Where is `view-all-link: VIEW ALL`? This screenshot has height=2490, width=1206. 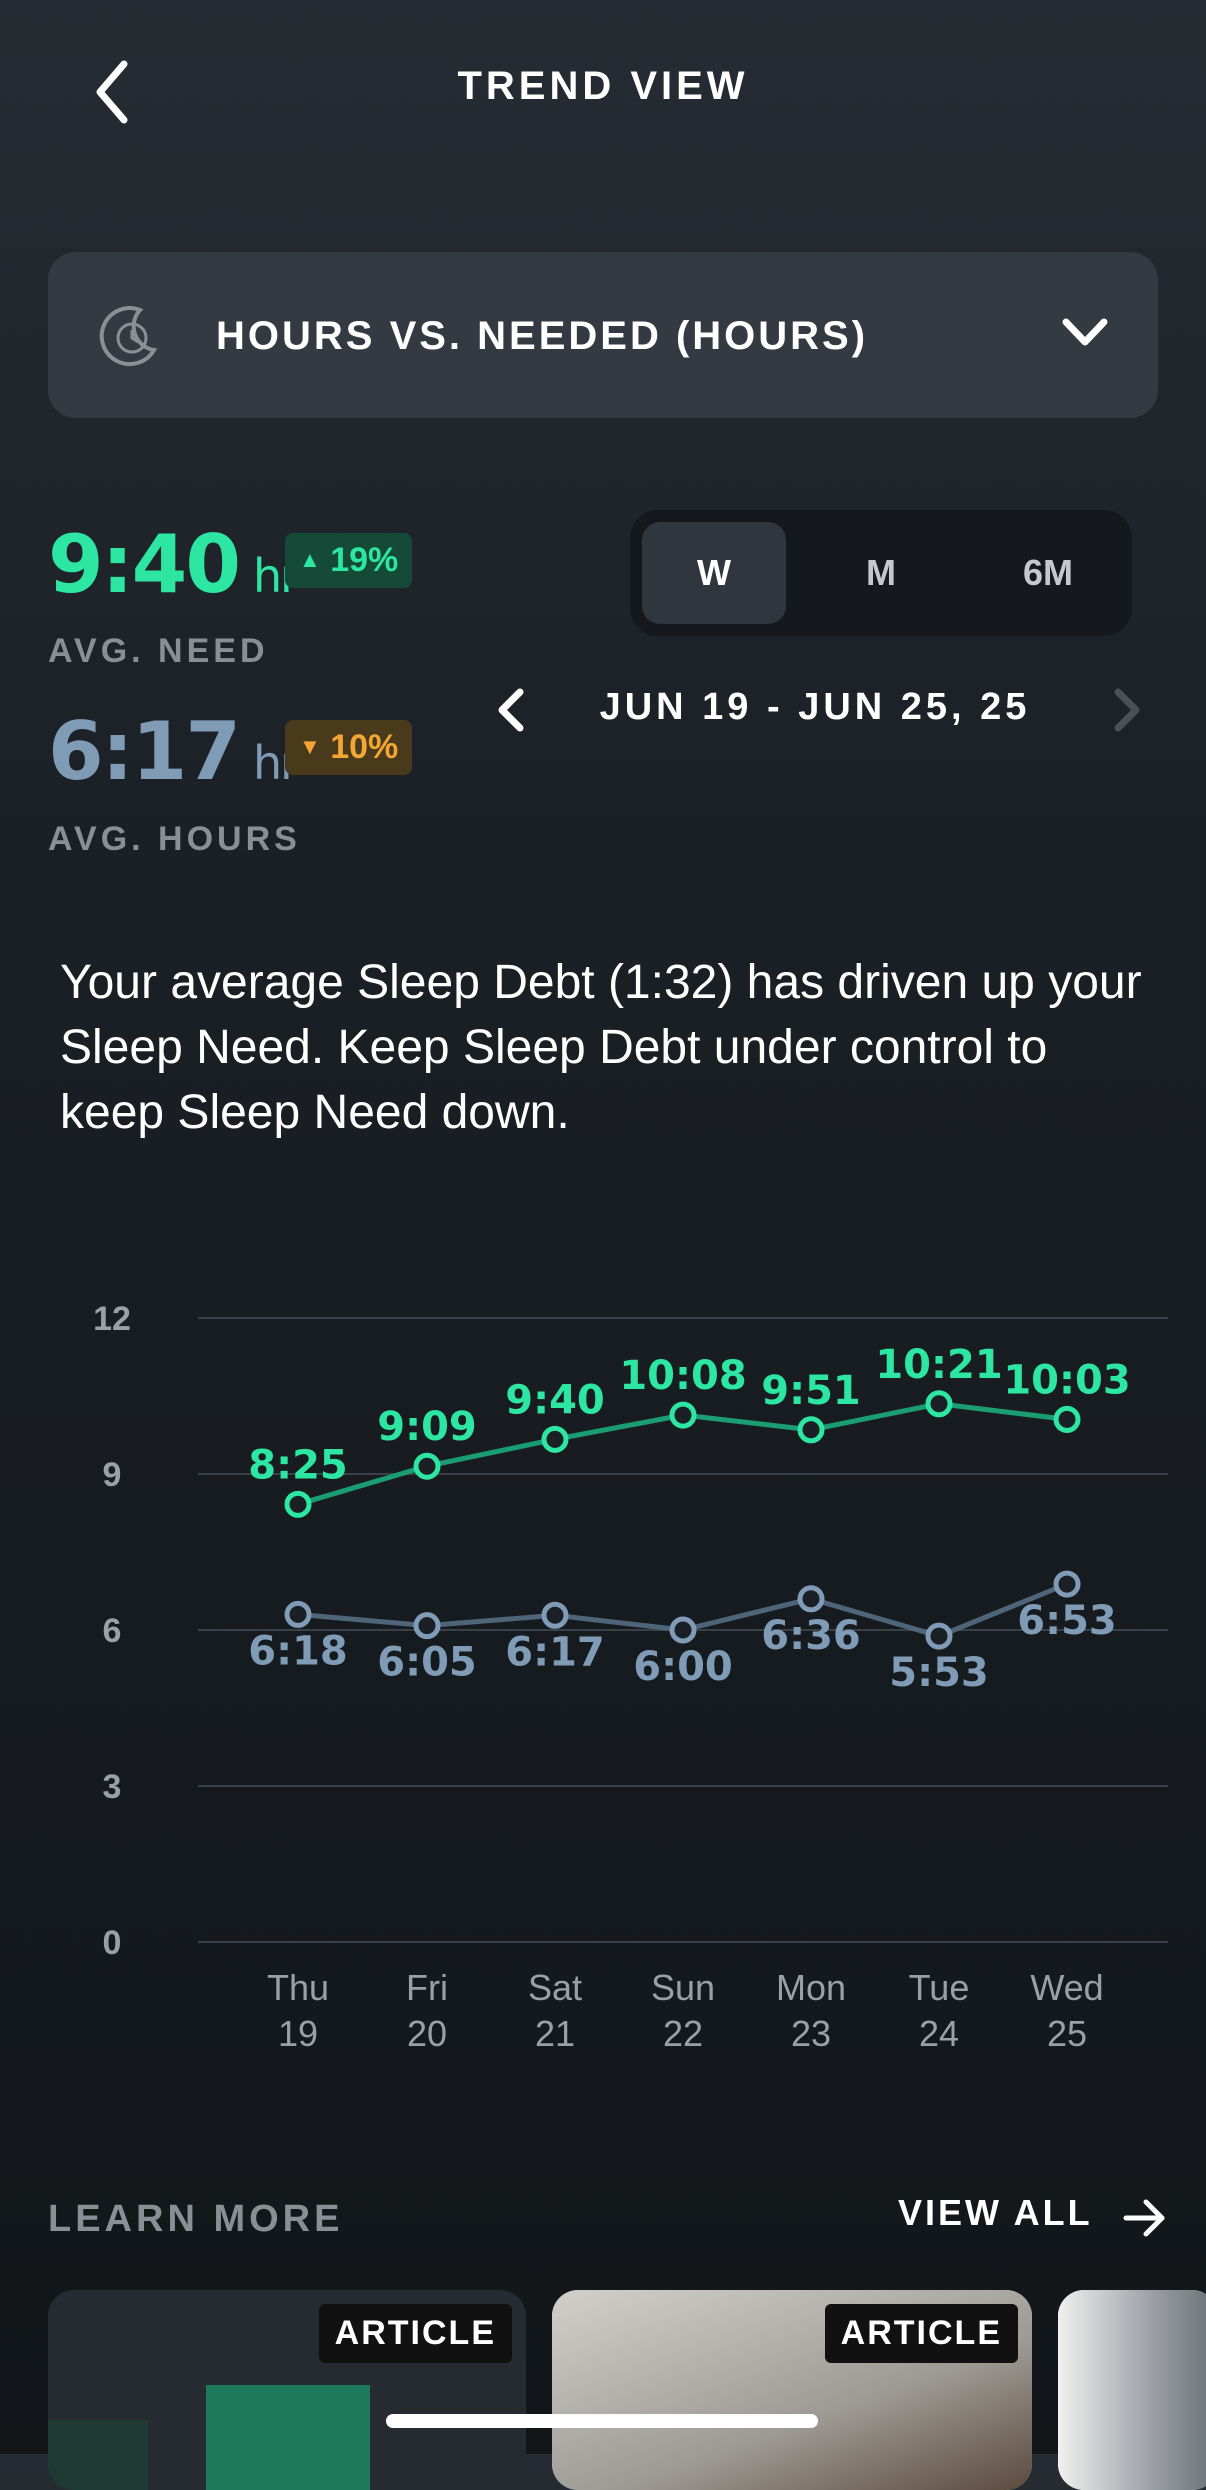
view-all-link: VIEW ALL is located at coordinates (1033, 2222).